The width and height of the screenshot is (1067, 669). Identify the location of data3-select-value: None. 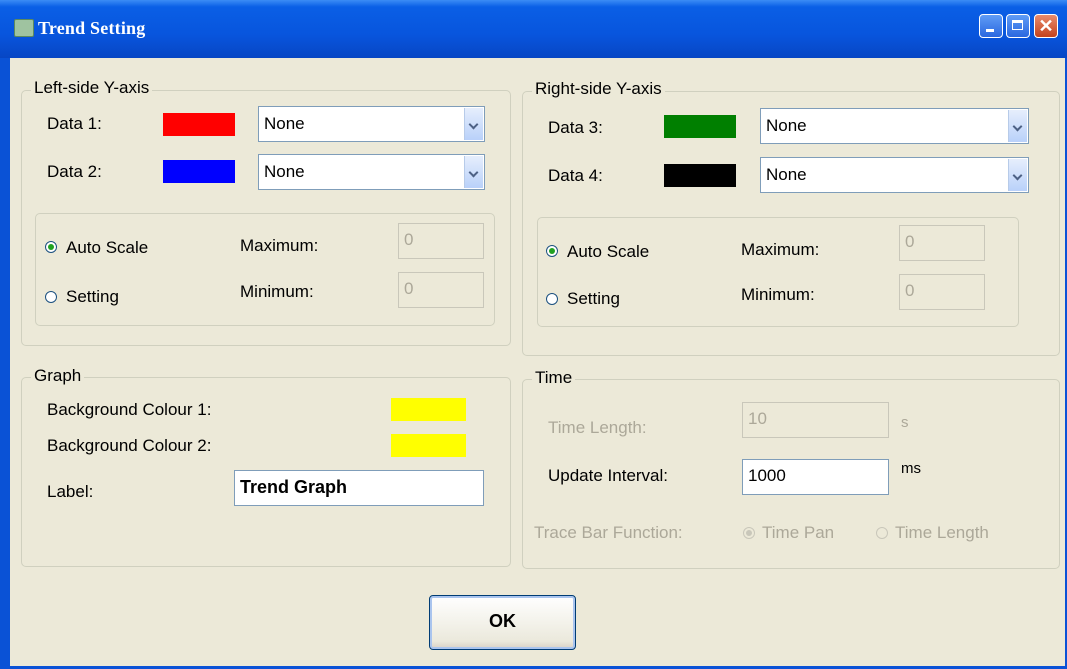
(786, 125).